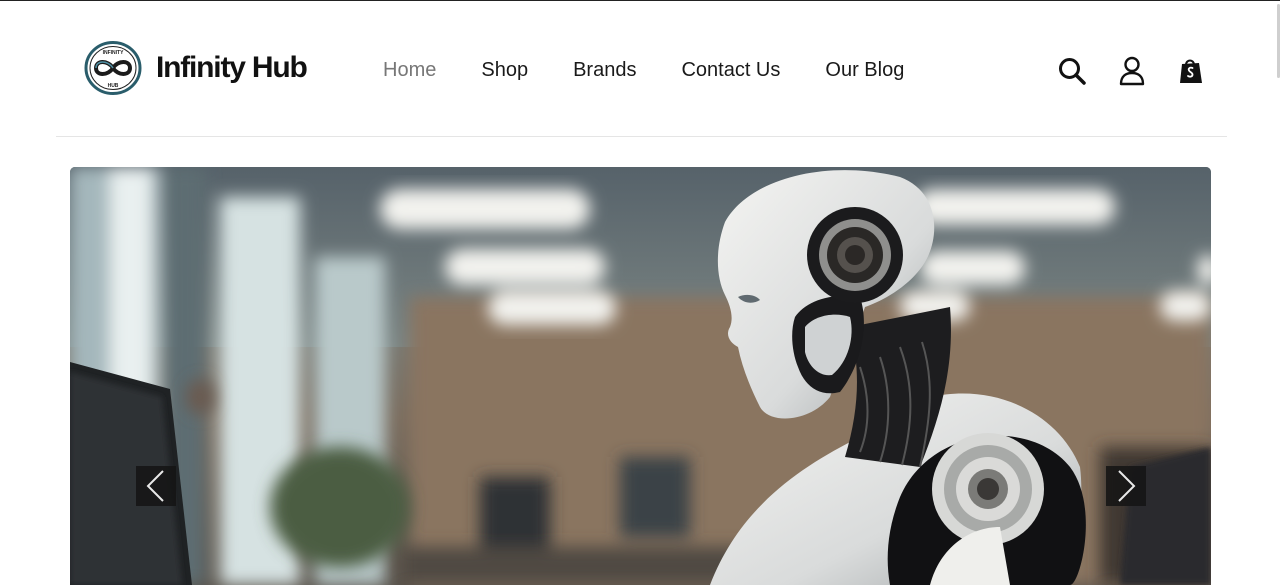 Image resolution: width=1280 pixels, height=585 pixels. I want to click on logo-bottom-text: HUB, so click(113, 86).